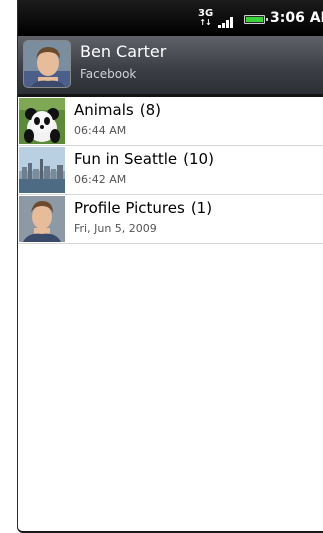 This screenshot has width=323, height=533. Describe the element at coordinates (170, 66) in the screenshot. I see `contact-header: Ben Carter Facebook` at that location.